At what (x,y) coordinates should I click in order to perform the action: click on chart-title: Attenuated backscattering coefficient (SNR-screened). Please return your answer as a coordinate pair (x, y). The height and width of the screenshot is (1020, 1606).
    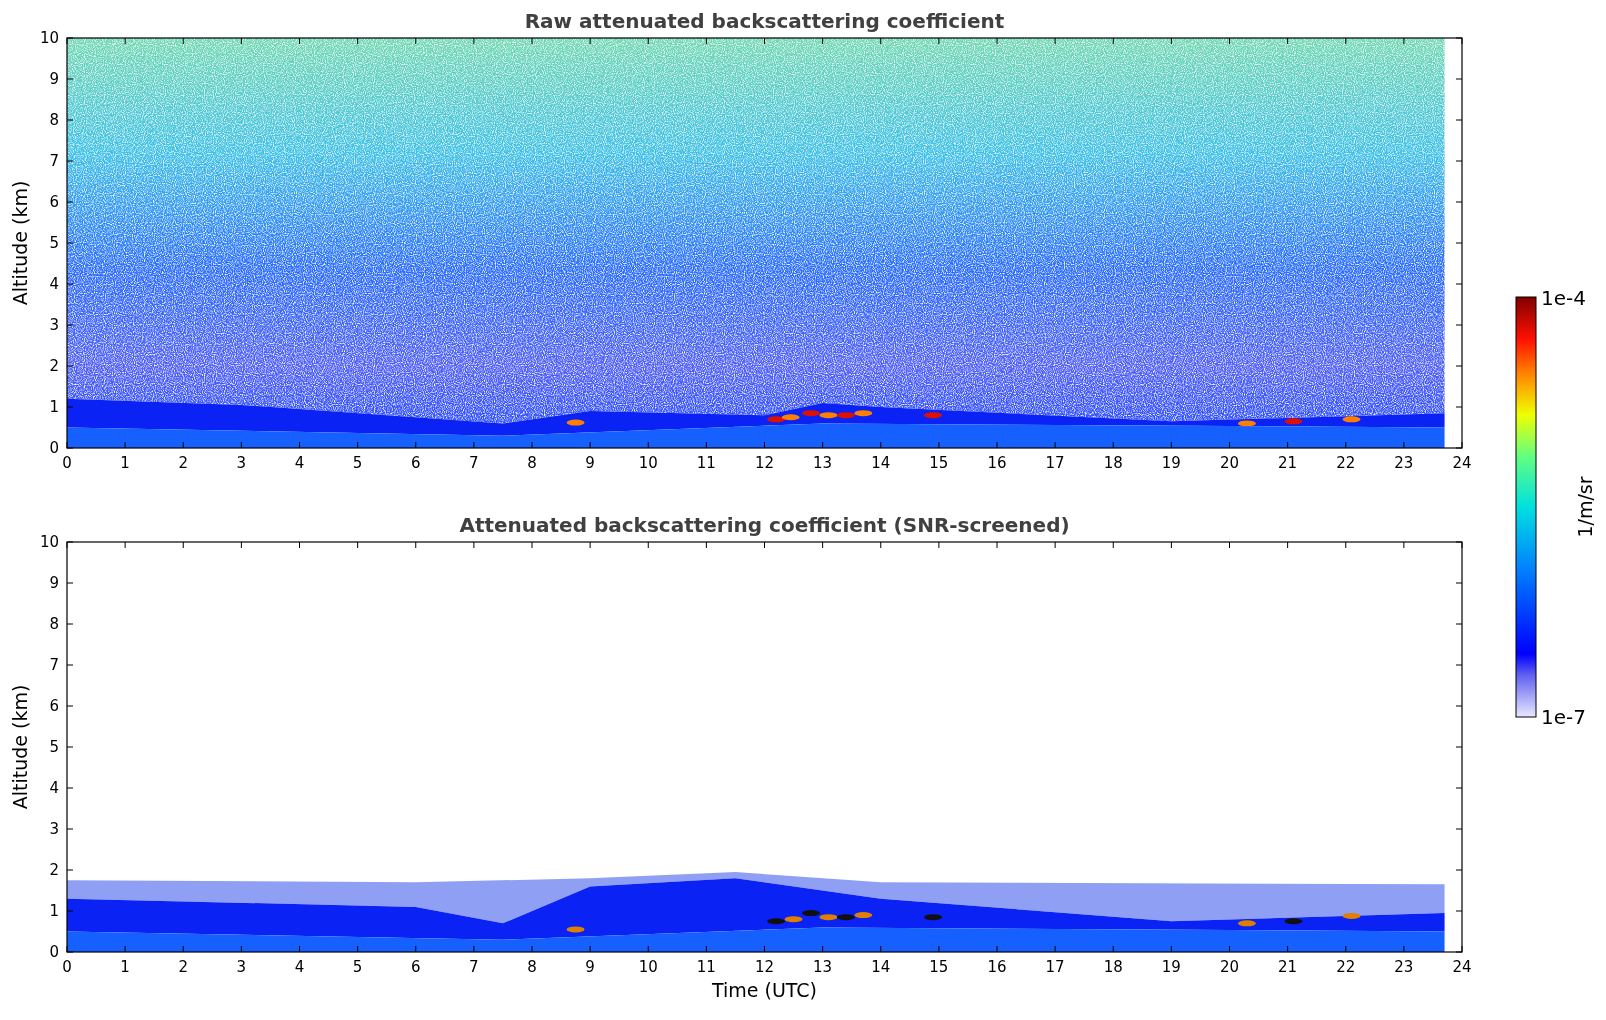
    Looking at the image, I should click on (764, 525).